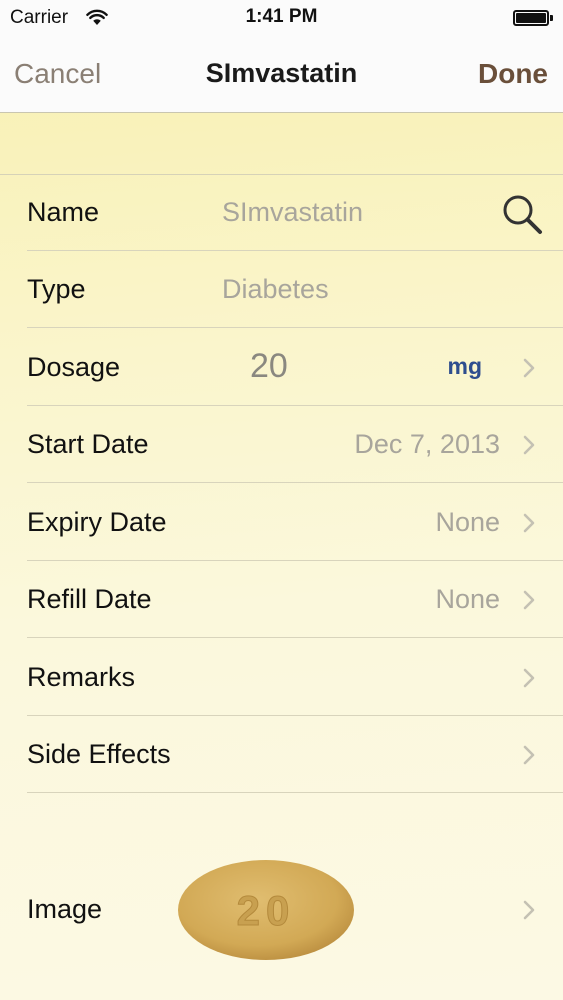 This screenshot has height=1000, width=563. Describe the element at coordinates (88, 444) in the screenshot. I see `start-date-label: Start Date` at that location.